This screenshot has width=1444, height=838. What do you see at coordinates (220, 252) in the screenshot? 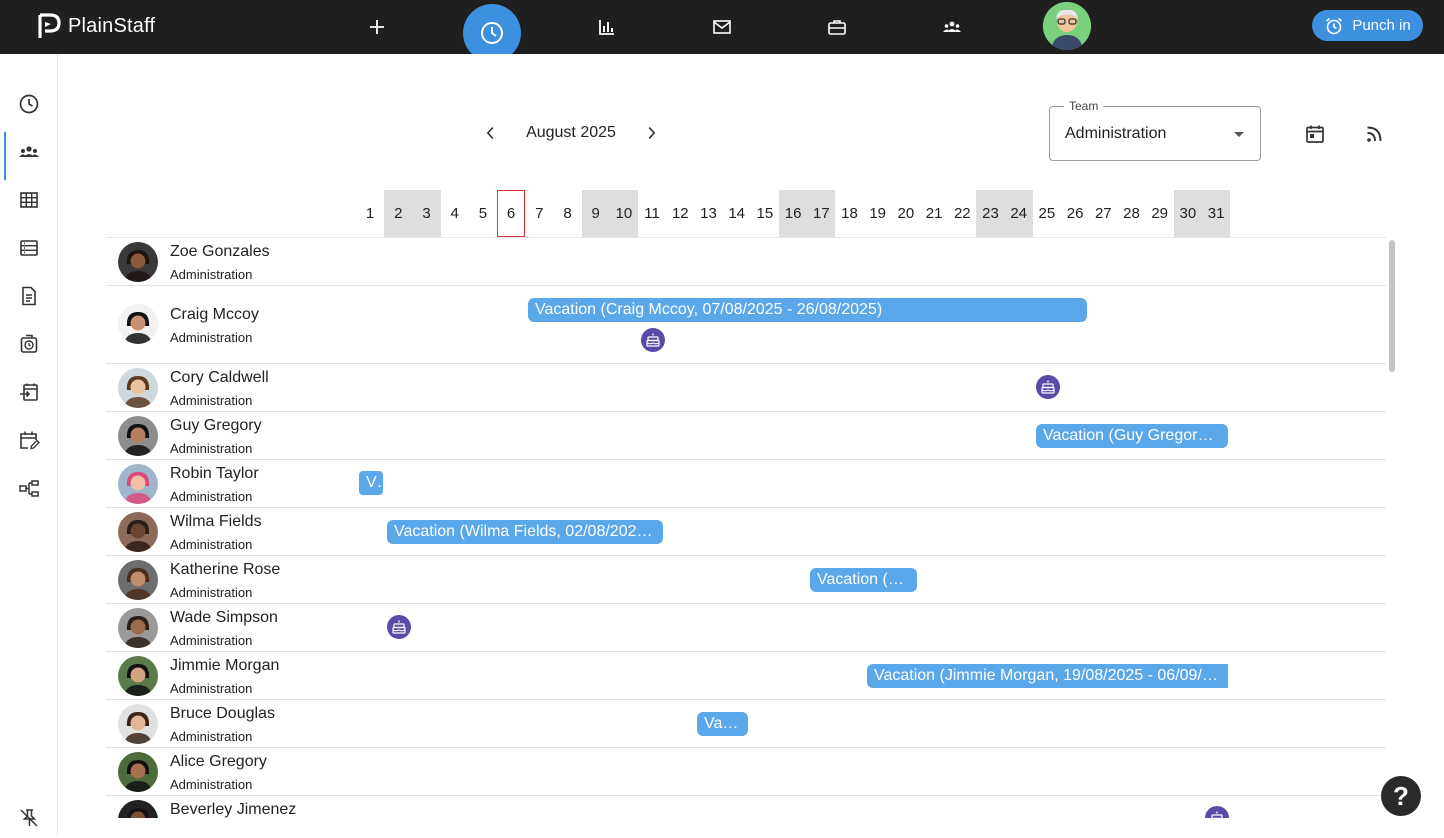
I see `employee-name: Zoe Gonzales` at bounding box center [220, 252].